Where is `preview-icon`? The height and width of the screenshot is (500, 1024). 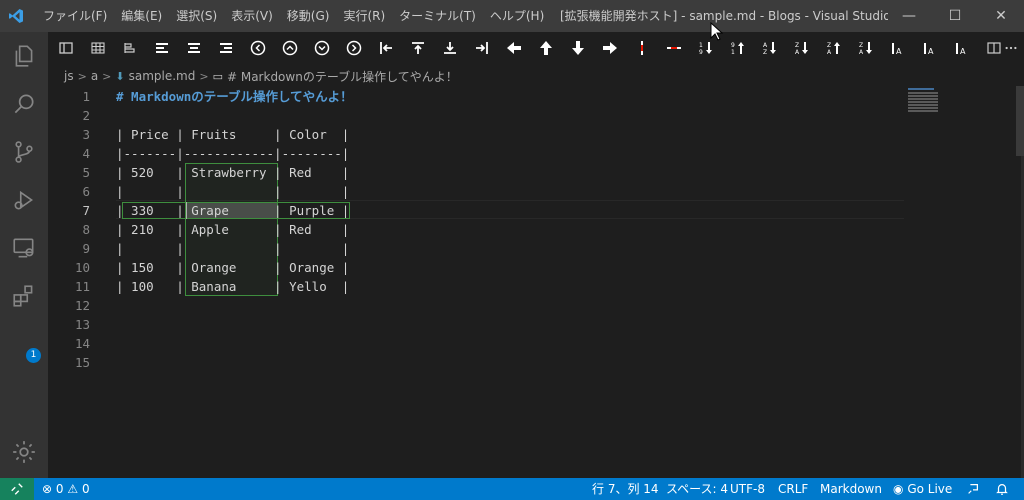 preview-icon is located at coordinates (66, 48).